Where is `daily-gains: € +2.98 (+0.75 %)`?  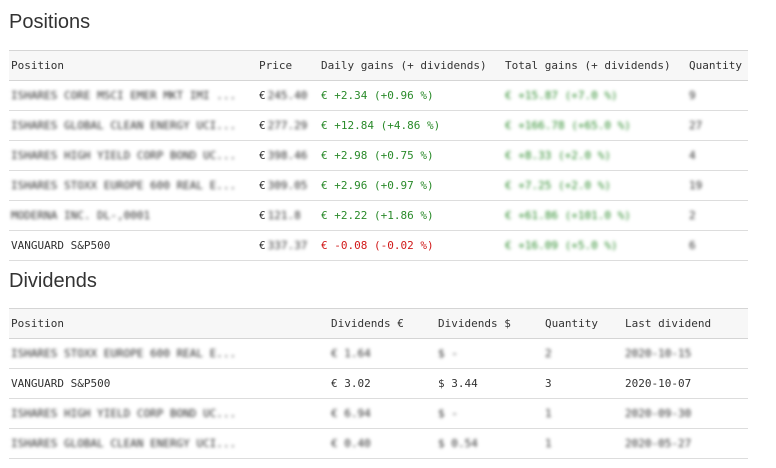 daily-gains: € +2.98 (+0.75 %) is located at coordinates (411, 155).